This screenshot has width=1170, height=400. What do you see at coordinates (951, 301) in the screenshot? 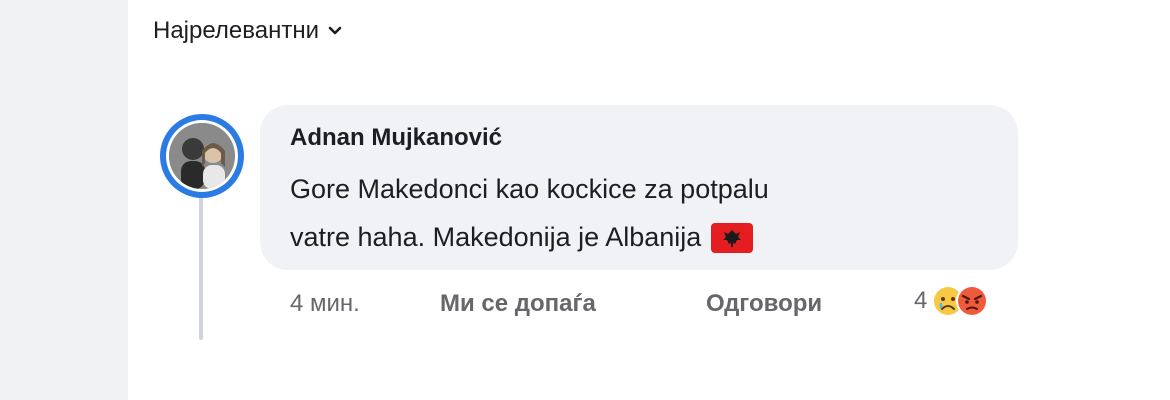
I see `reactions-summary: 4` at bounding box center [951, 301].